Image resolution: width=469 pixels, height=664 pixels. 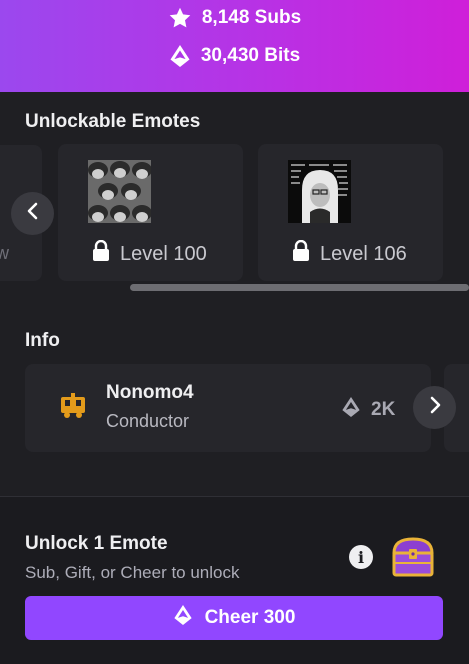 What do you see at coordinates (413, 558) in the screenshot?
I see `treasure-chest-icon` at bounding box center [413, 558].